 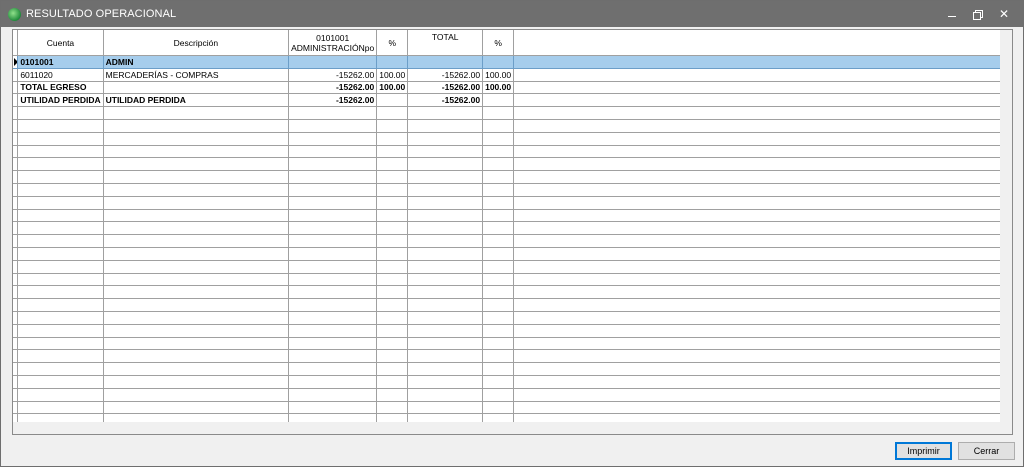 I want to click on col-header-pct-total: %, so click(x=498, y=43).